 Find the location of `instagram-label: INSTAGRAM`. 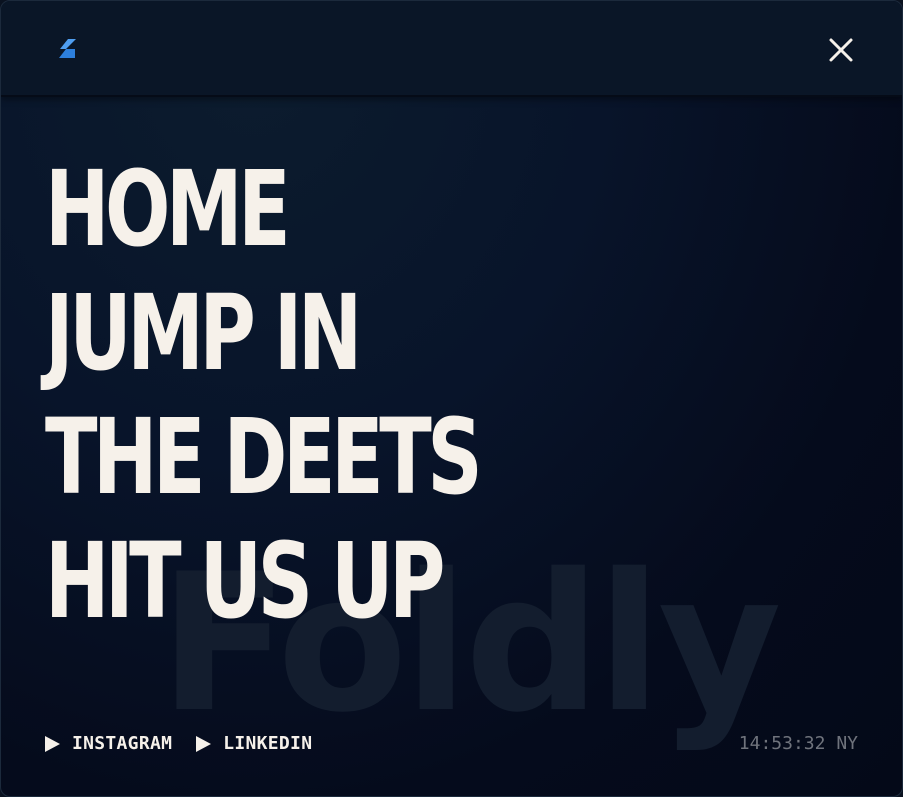

instagram-label: INSTAGRAM is located at coordinates (122, 743).